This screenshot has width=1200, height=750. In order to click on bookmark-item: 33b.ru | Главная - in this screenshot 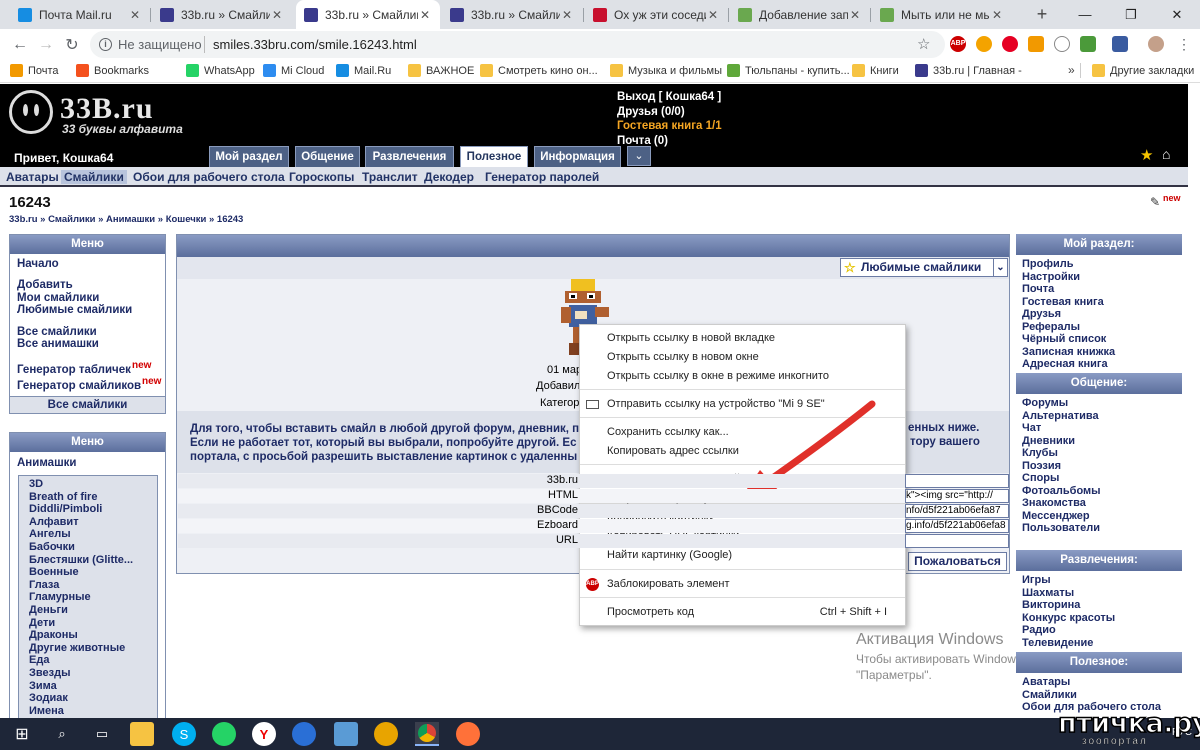, I will do `click(968, 70)`.